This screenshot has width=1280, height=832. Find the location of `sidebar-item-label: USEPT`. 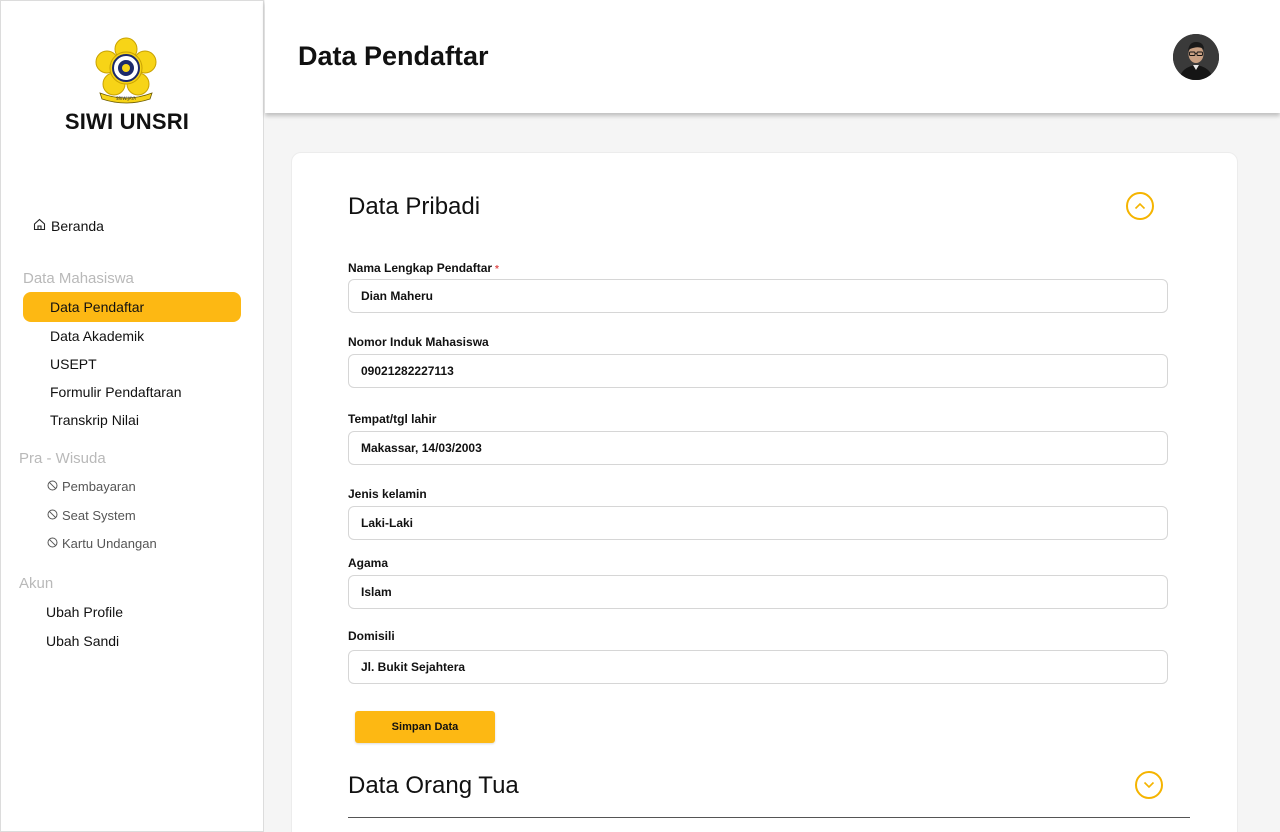

sidebar-item-label: USEPT is located at coordinates (73, 364).